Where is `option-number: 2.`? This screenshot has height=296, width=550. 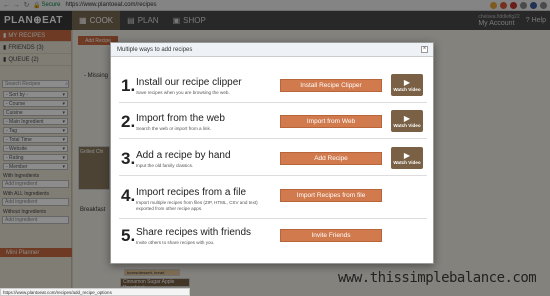 option-number: 2. is located at coordinates (128, 121).